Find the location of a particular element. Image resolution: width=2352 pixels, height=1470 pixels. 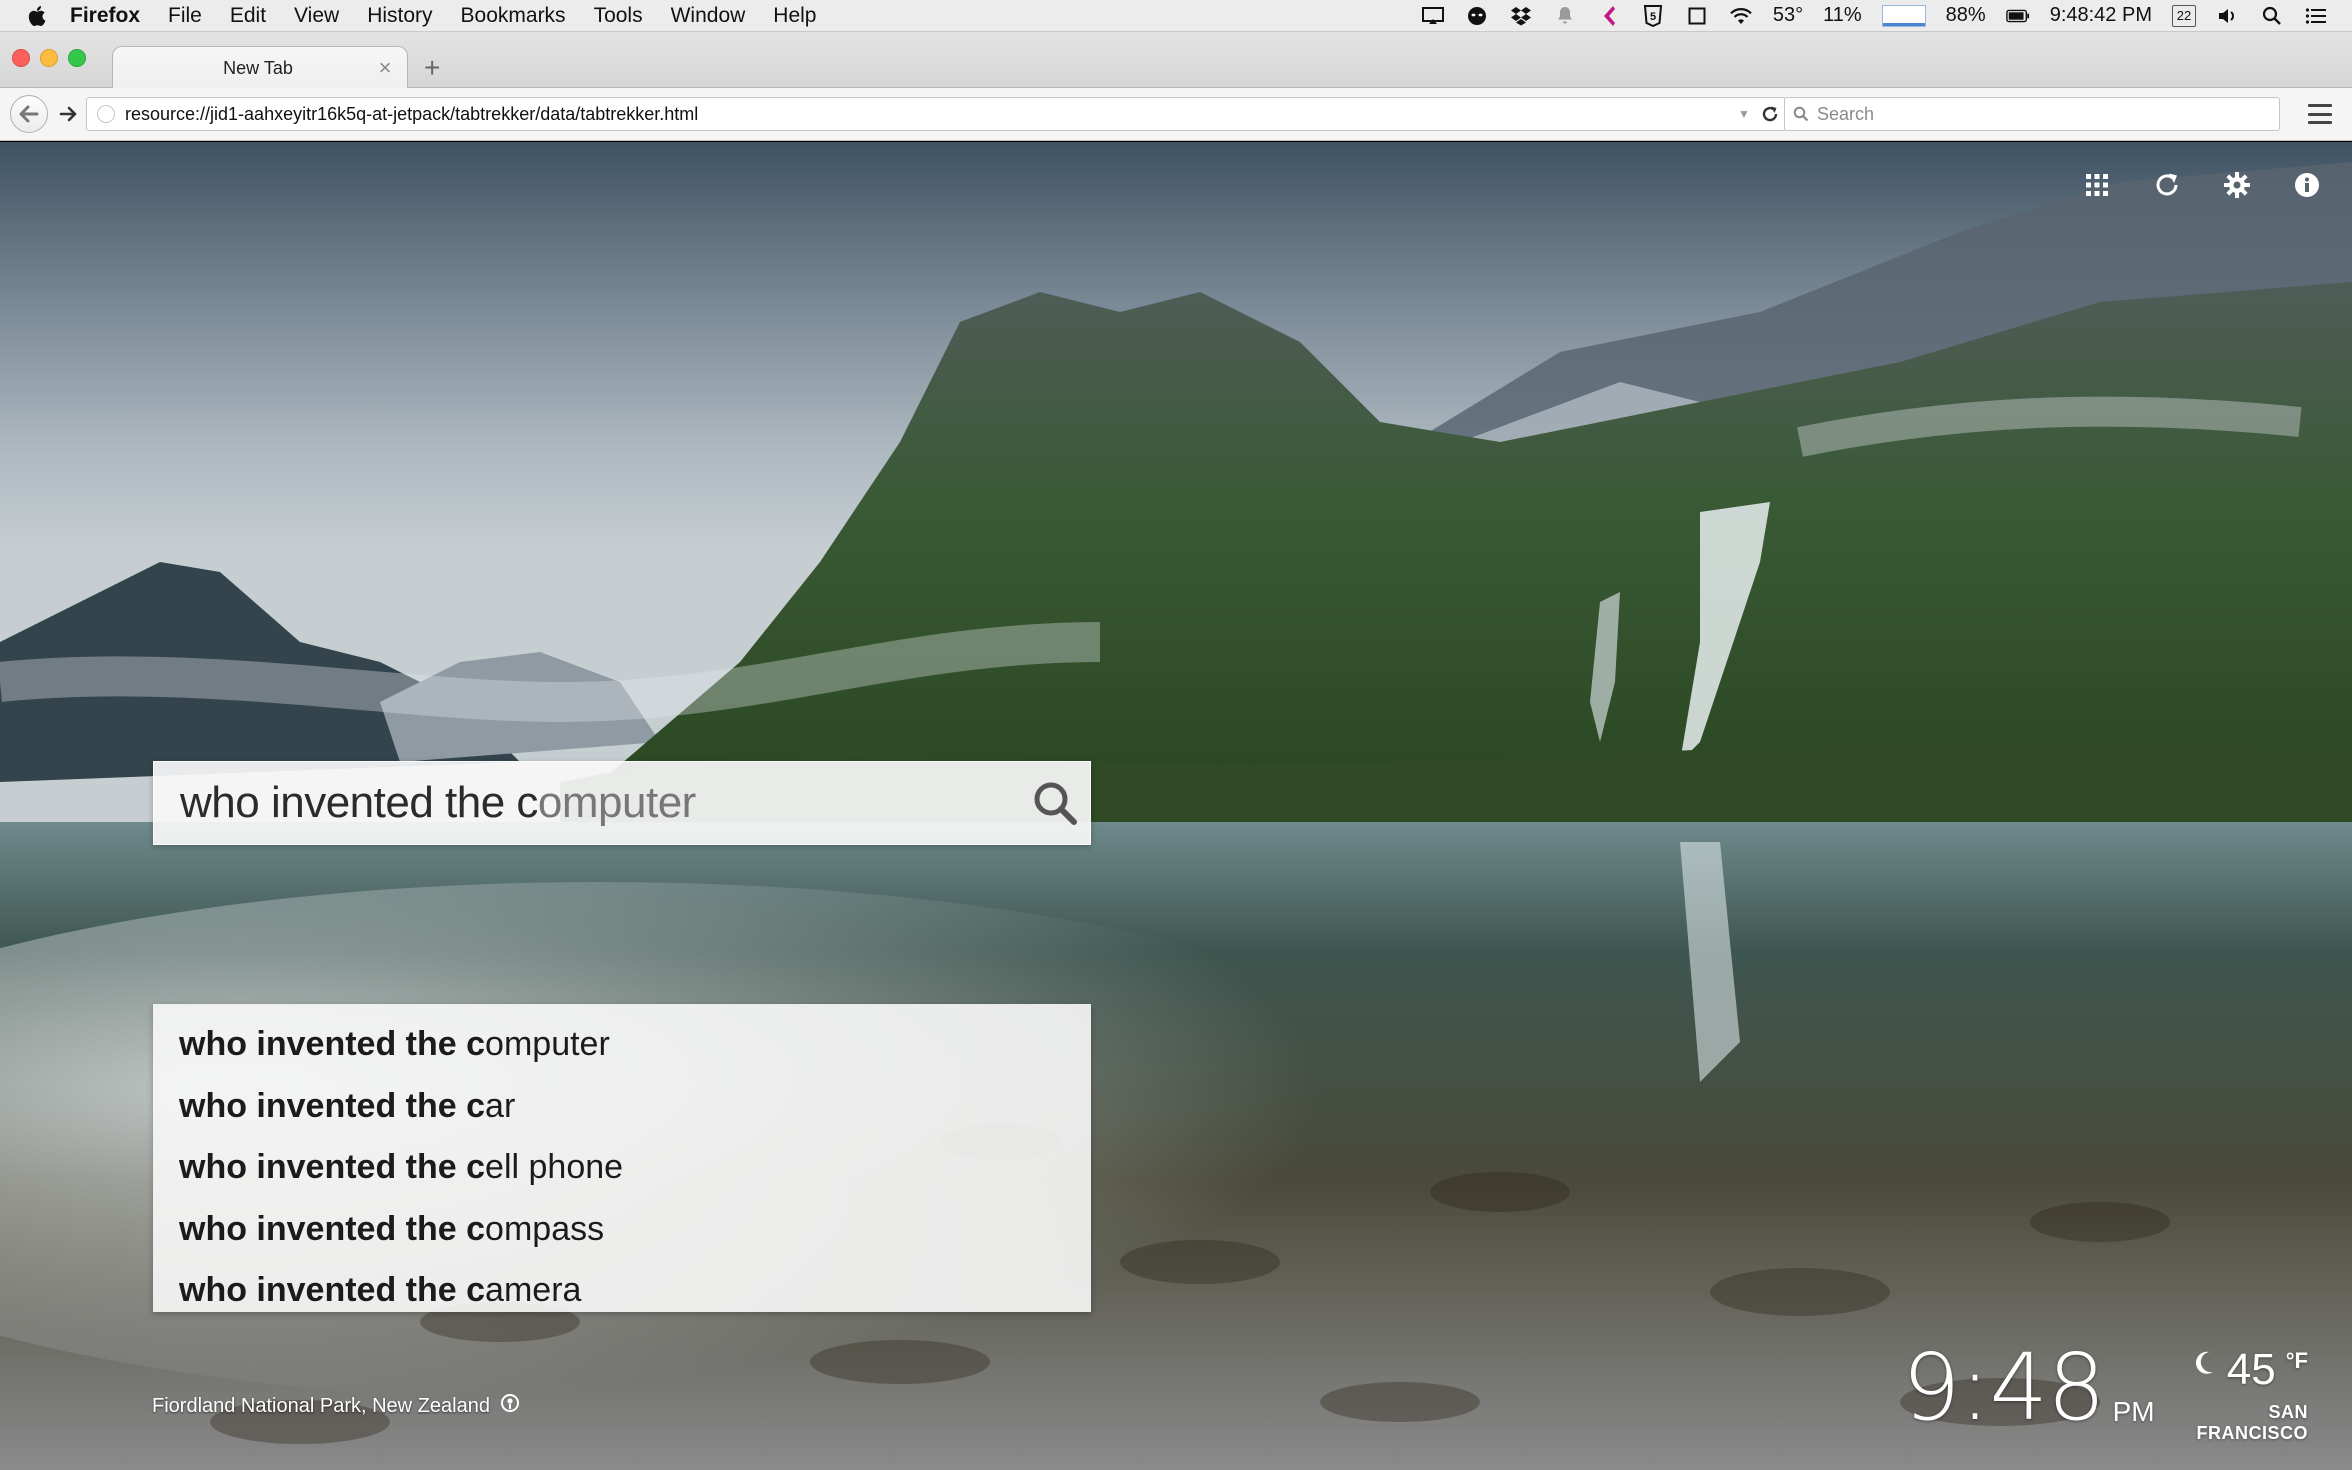

page-search-box: who invented the computer is located at coordinates (622, 803).